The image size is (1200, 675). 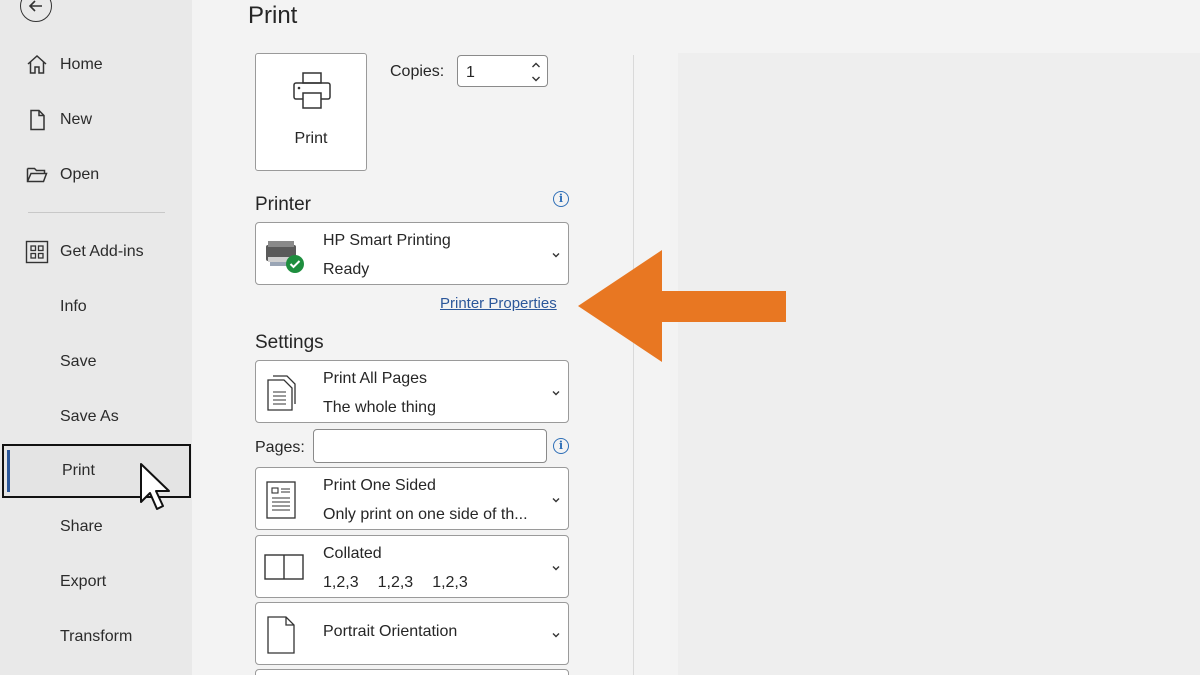 I want to click on sidebar-divider, so click(x=96, y=212).